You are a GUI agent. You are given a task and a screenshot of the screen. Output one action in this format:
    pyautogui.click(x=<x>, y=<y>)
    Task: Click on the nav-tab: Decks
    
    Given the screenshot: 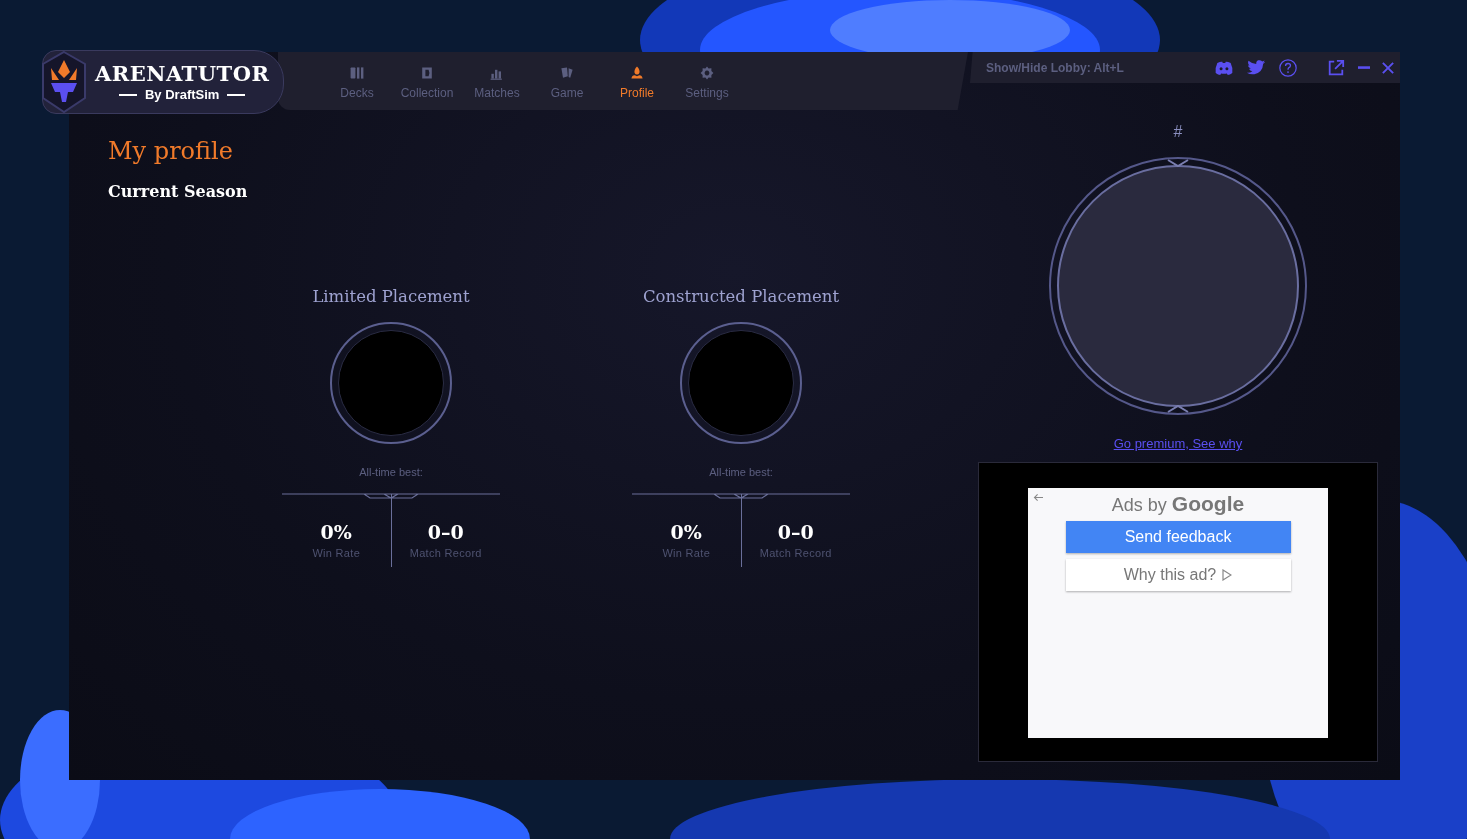 What is the action you would take?
    pyautogui.click(x=357, y=81)
    